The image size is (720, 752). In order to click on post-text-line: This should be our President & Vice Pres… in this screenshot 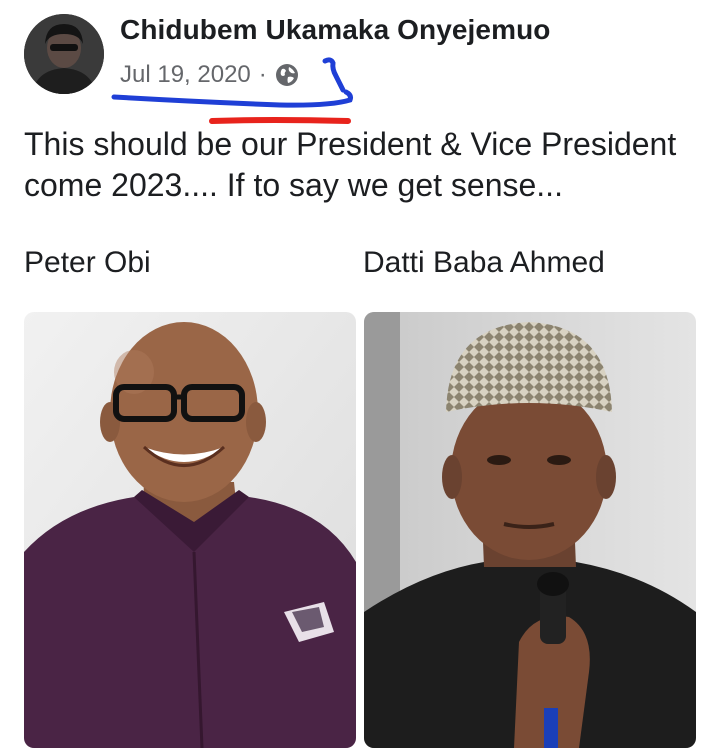, I will do `click(350, 144)`.